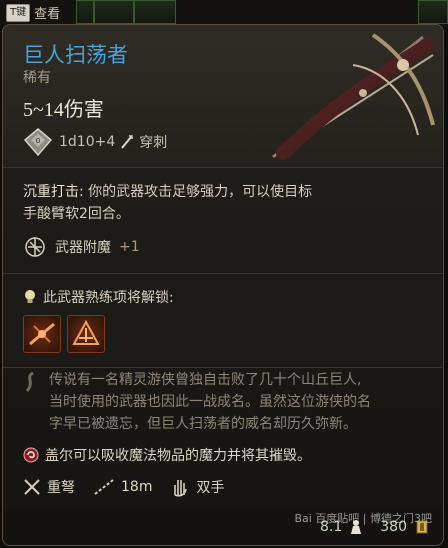  Describe the element at coordinates (31, 455) in the screenshot. I see `absorb-icon` at that location.